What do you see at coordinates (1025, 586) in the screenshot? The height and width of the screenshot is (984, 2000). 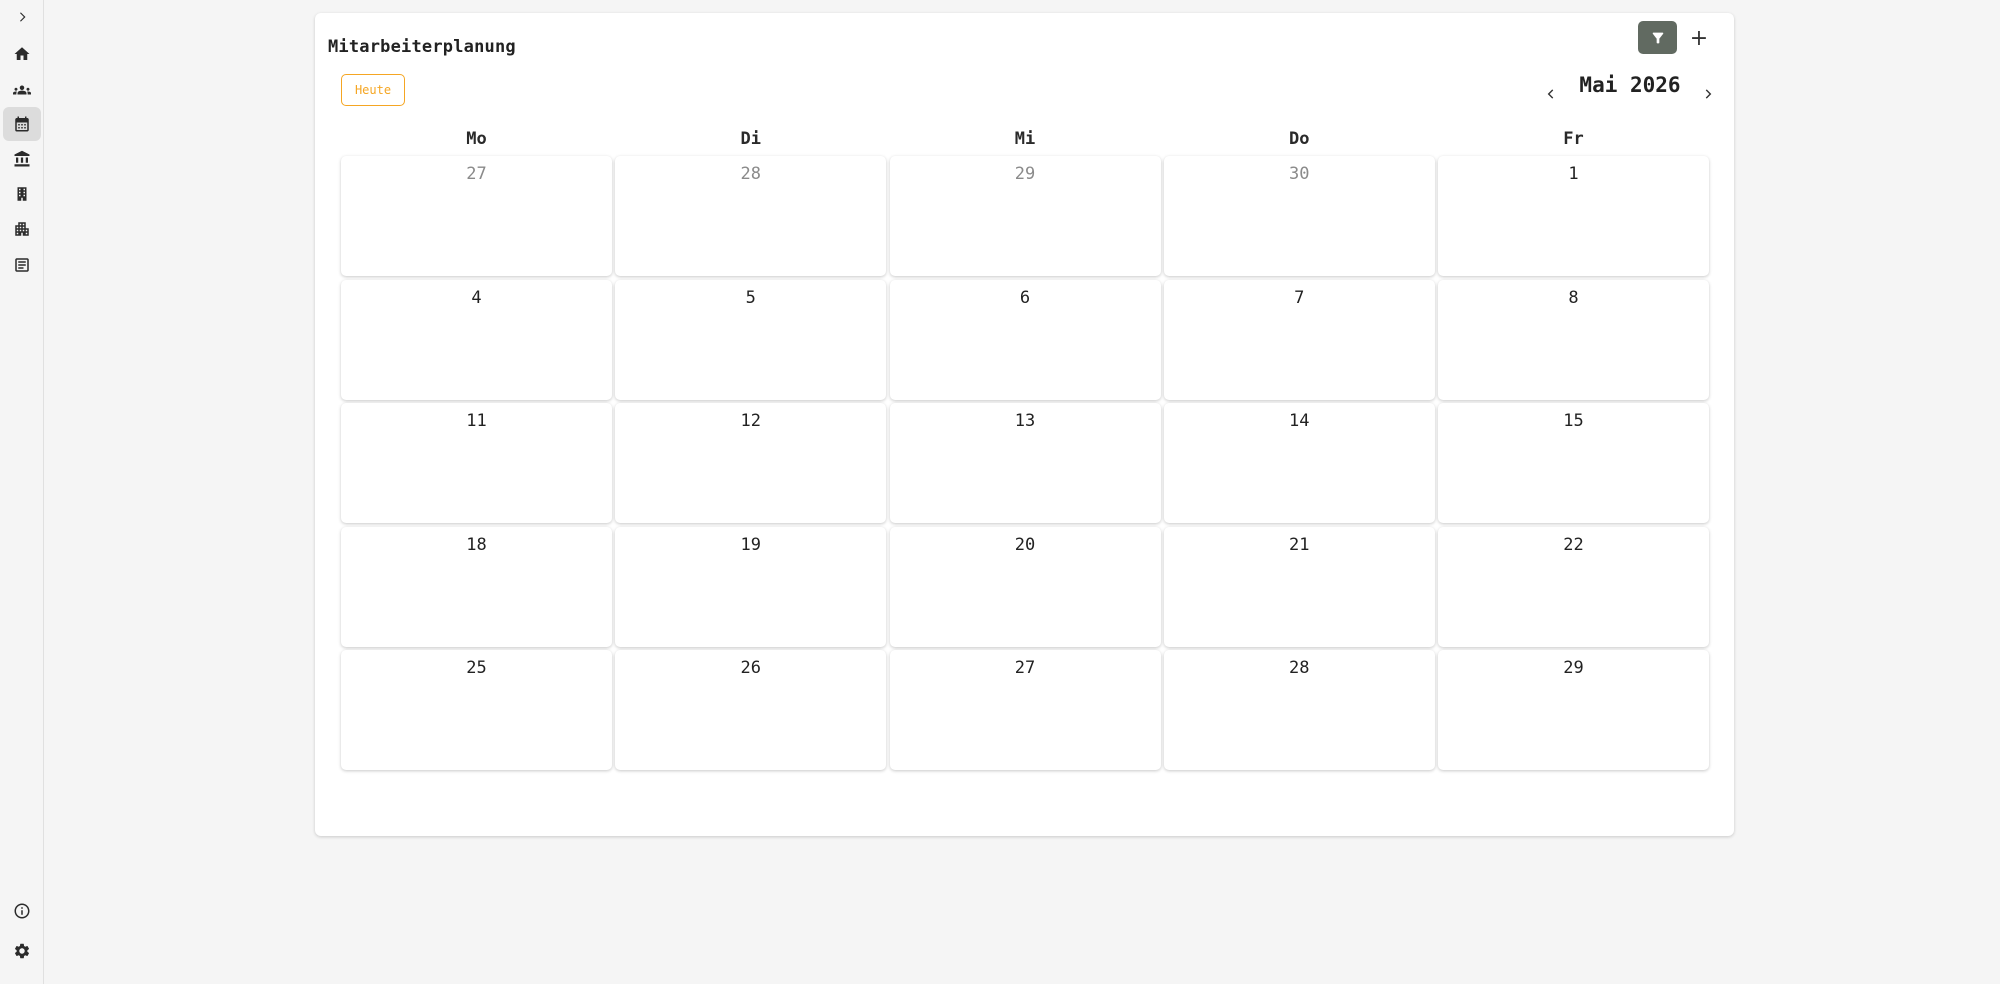 I see `calendar-day-cell: 20` at bounding box center [1025, 586].